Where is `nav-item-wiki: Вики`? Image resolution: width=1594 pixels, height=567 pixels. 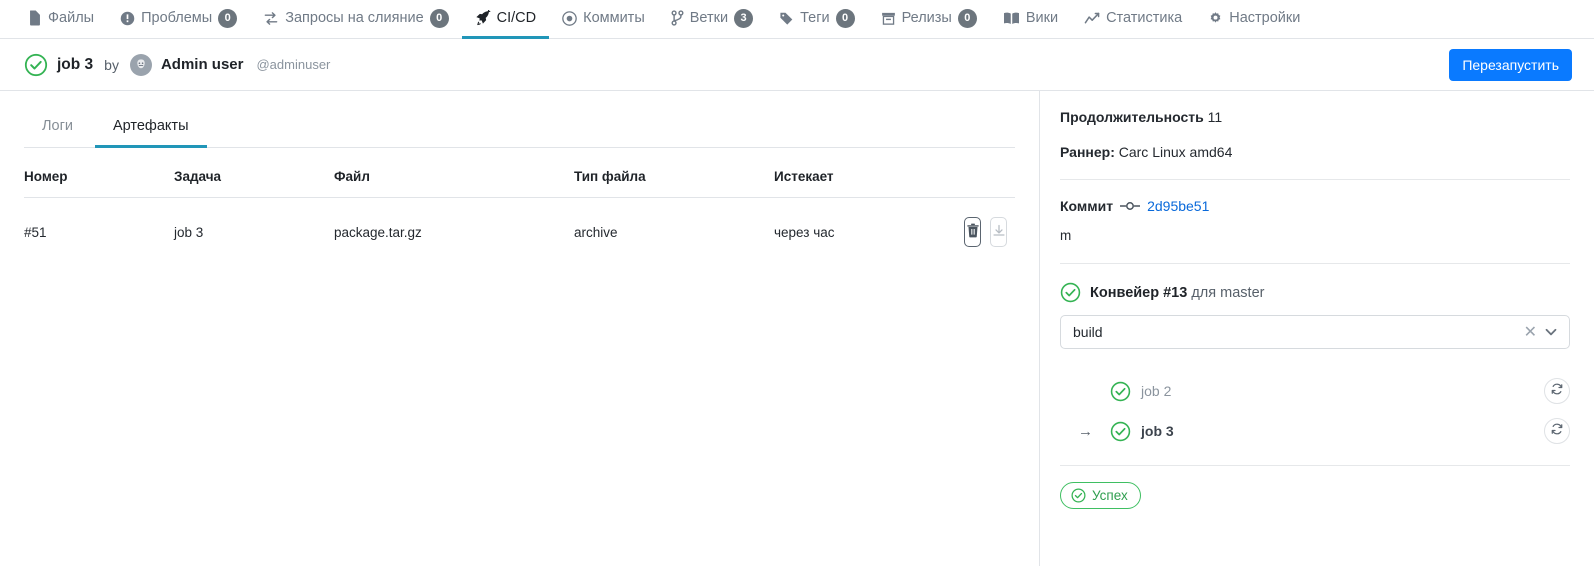
nav-item-wiki: Вики is located at coordinates (1030, 19).